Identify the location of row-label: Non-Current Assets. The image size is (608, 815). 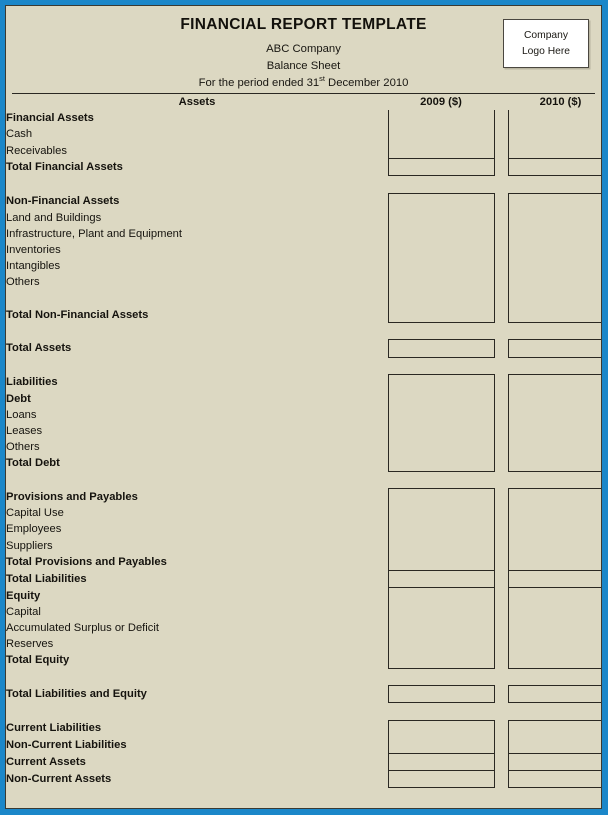
(59, 778).